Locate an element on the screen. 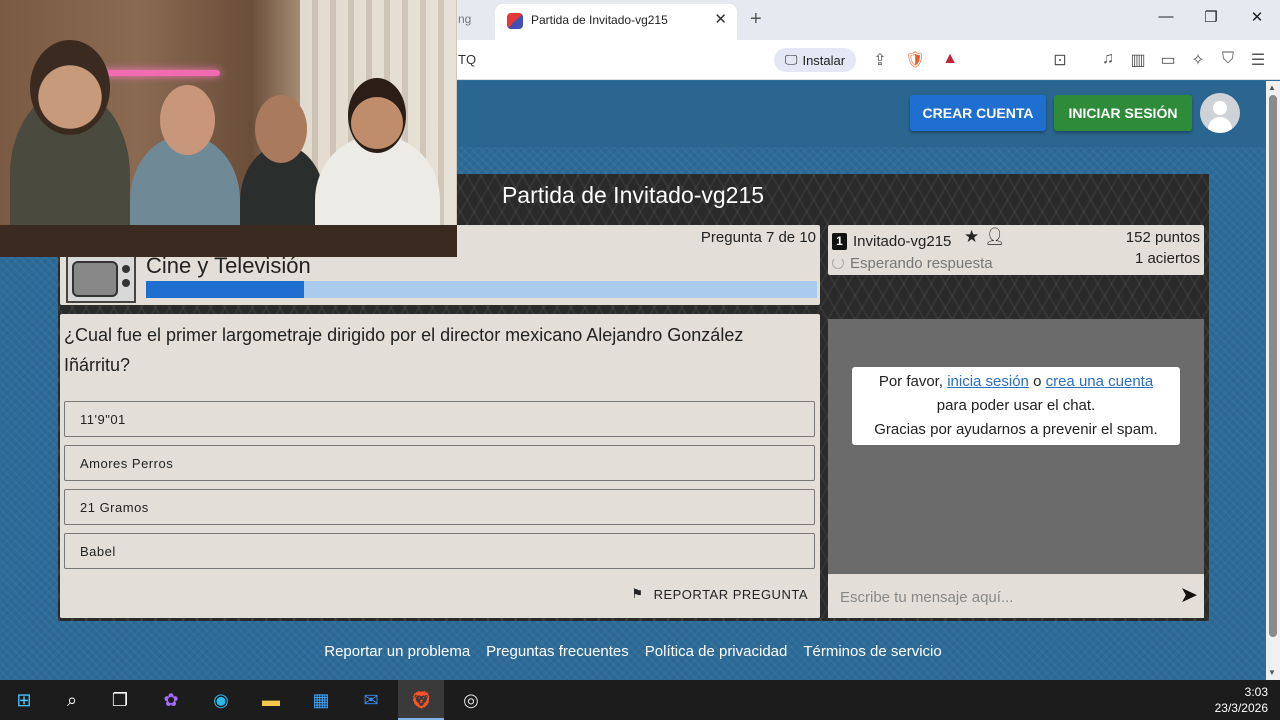 The image size is (1280, 720). media-icon: ♫ is located at coordinates (1108, 59).